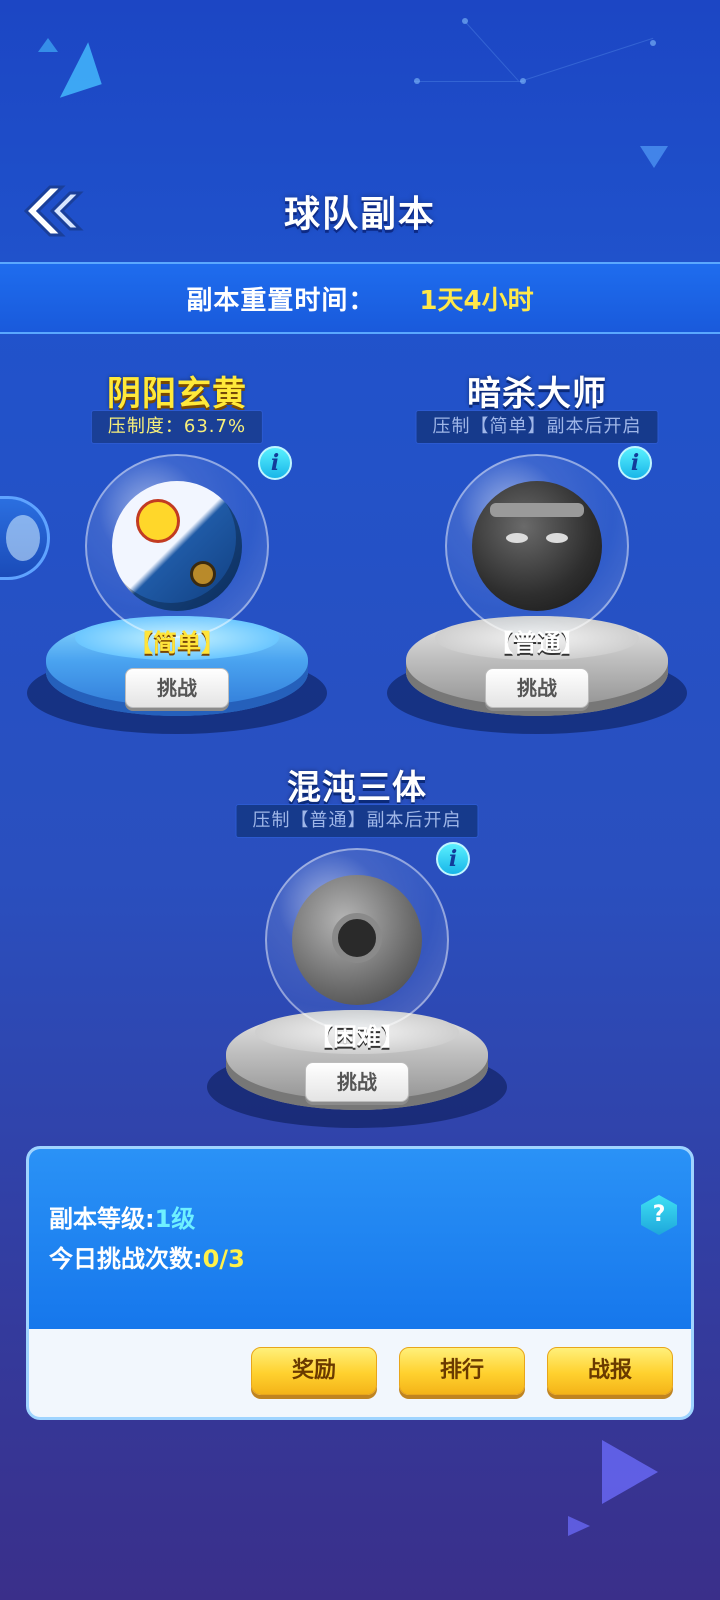  I want to click on reset-timer-bar: 副本重置时间： 1天4小时, so click(360, 298).